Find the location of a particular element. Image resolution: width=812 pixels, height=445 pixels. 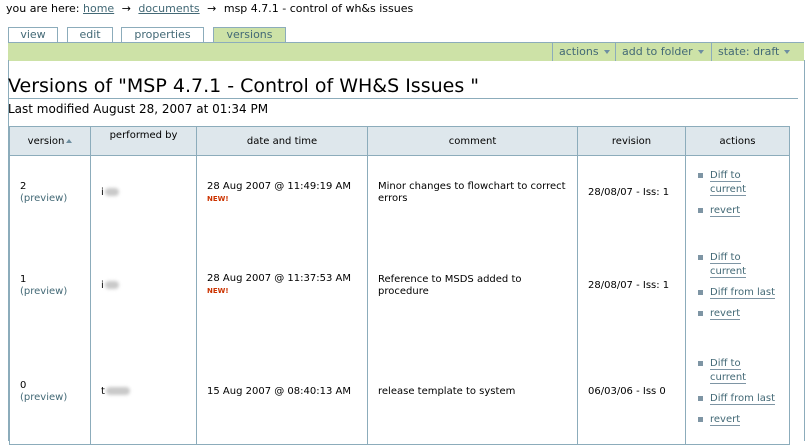

tab-edit-label: edit is located at coordinates (90, 34).